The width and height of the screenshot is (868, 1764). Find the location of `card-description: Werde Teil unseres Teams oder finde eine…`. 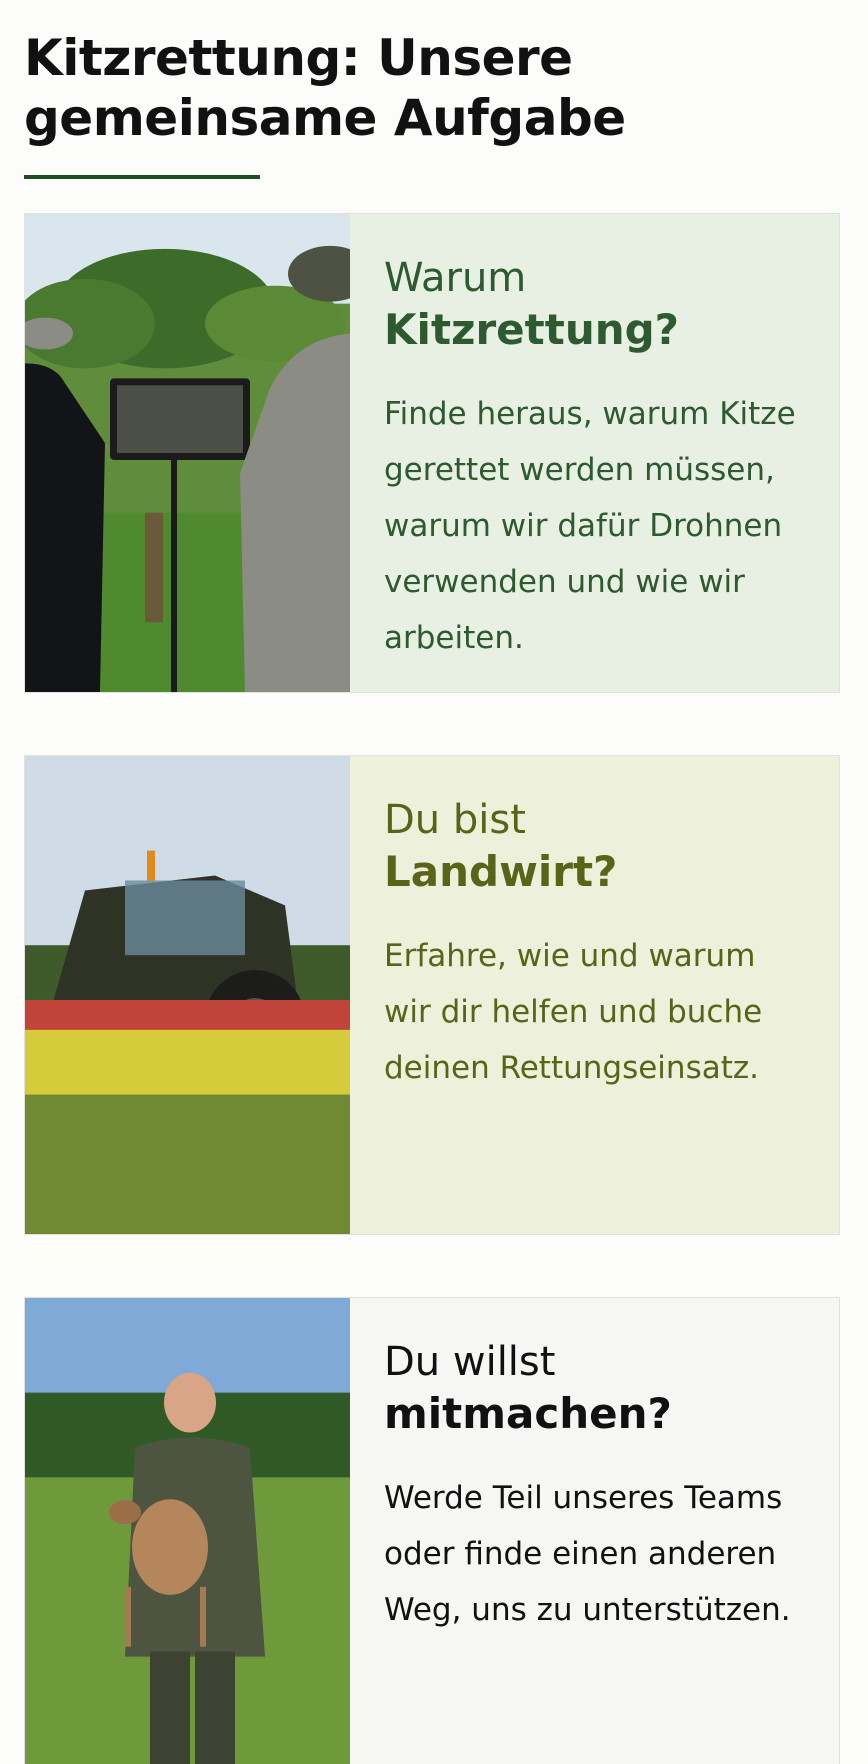

card-description: Werde Teil unseres Teams oder finde eine… is located at coordinates (587, 1554).